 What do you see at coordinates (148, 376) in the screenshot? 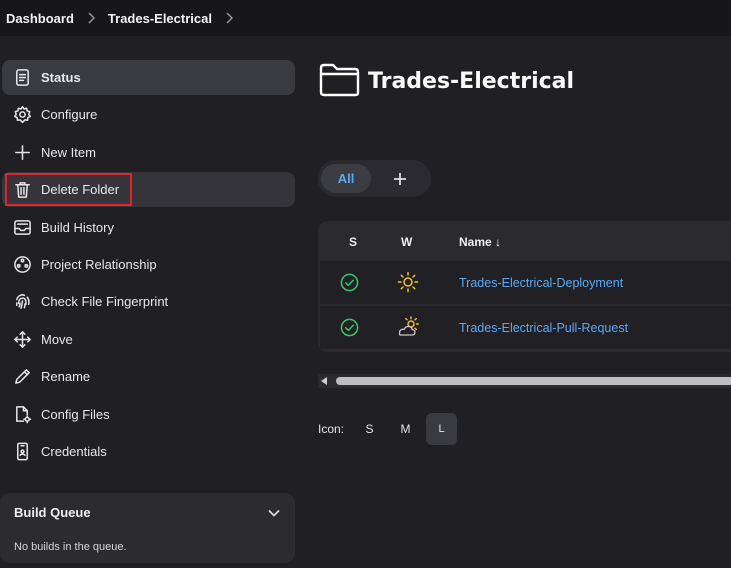
I see `sidebar-item-rename: Rename` at bounding box center [148, 376].